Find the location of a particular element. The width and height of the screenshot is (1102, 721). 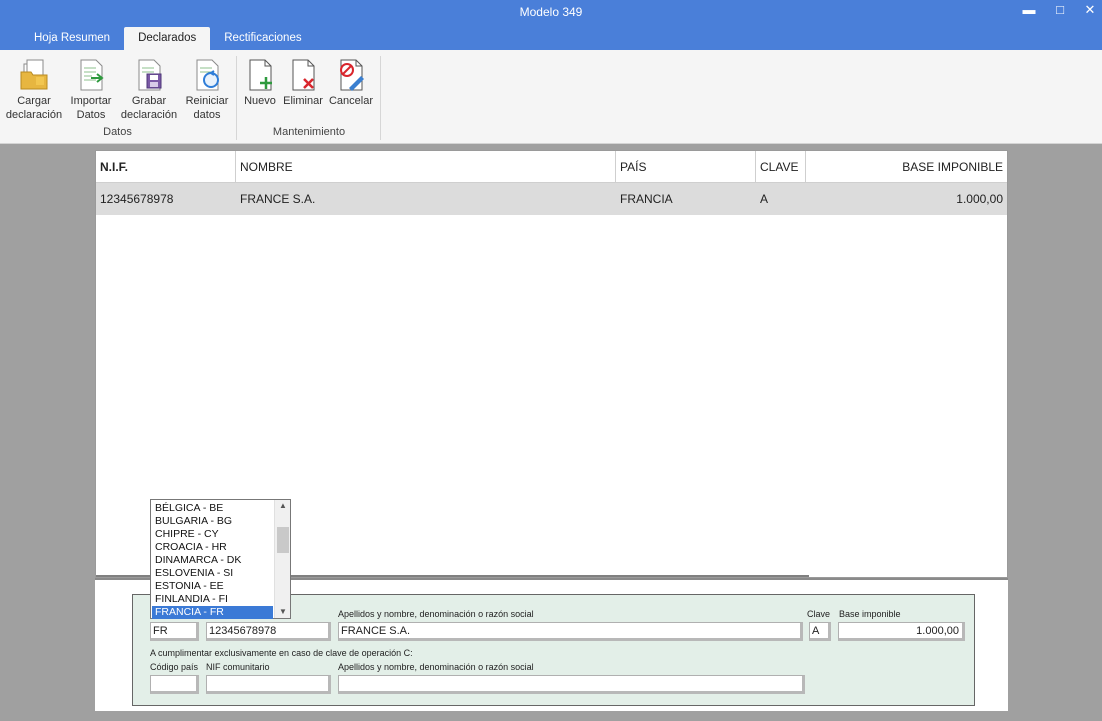

codigo-pais-c-field is located at coordinates (174, 684).